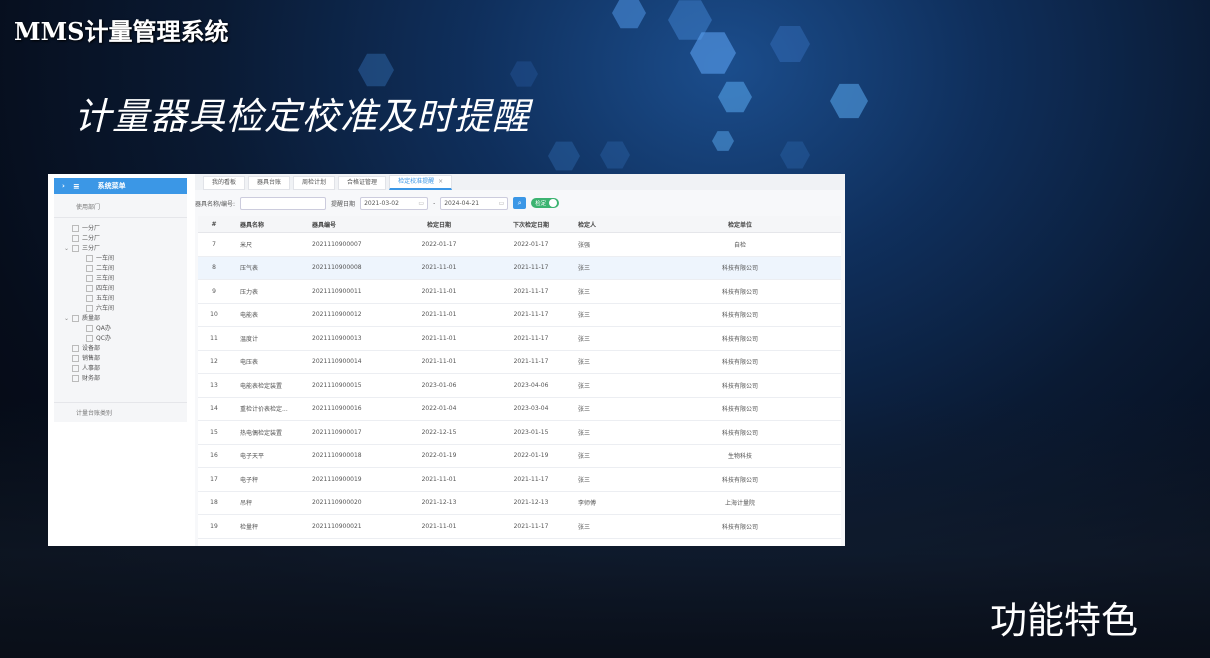  What do you see at coordinates (214, 503) in the screenshot?
I see `table-cell: 18` at bounding box center [214, 503].